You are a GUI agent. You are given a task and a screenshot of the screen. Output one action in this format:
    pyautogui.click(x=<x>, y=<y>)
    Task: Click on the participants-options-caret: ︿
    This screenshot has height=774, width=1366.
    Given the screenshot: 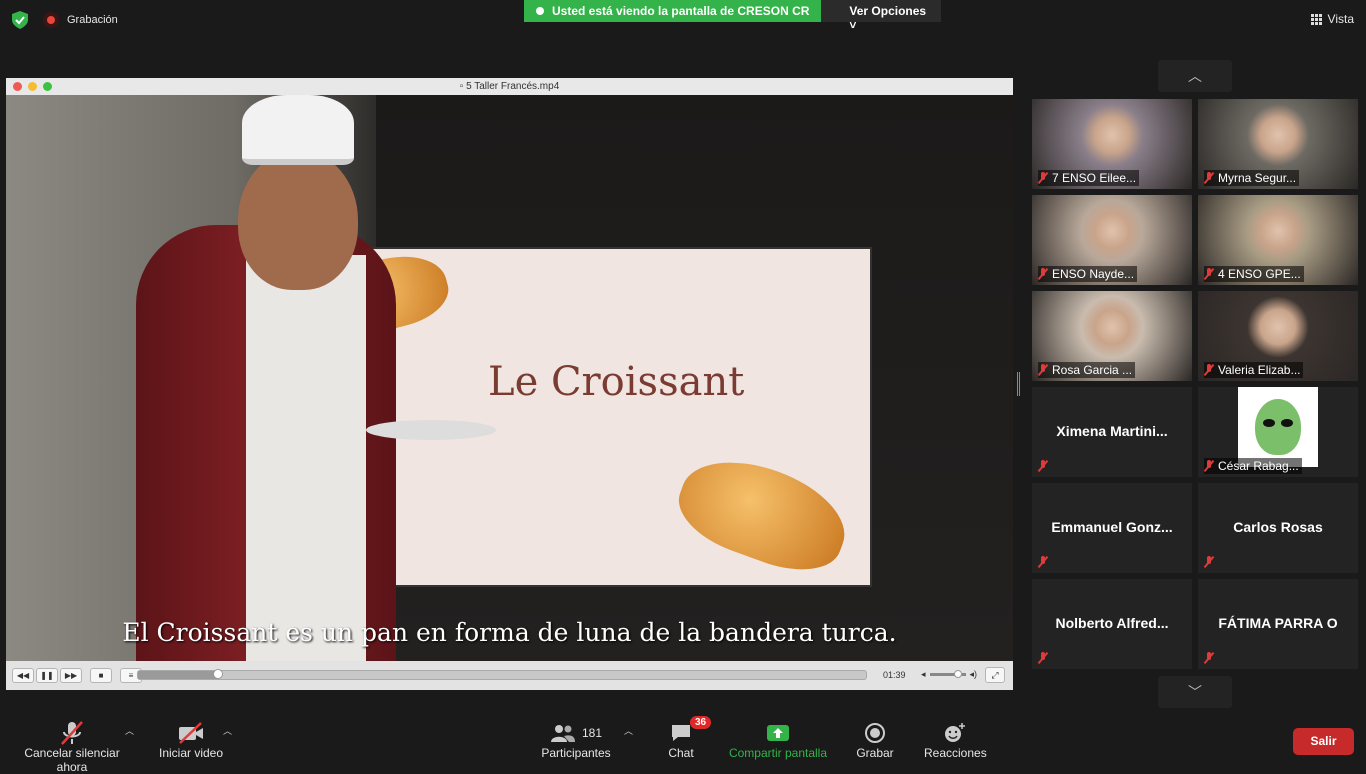 What is the action you would take?
    pyautogui.click(x=628, y=730)
    